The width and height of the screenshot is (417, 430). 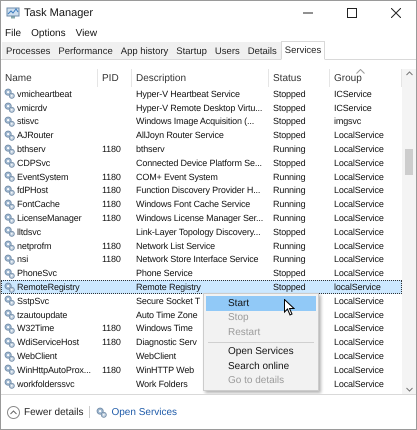 I want to click on column-header: PID, so click(x=115, y=78).